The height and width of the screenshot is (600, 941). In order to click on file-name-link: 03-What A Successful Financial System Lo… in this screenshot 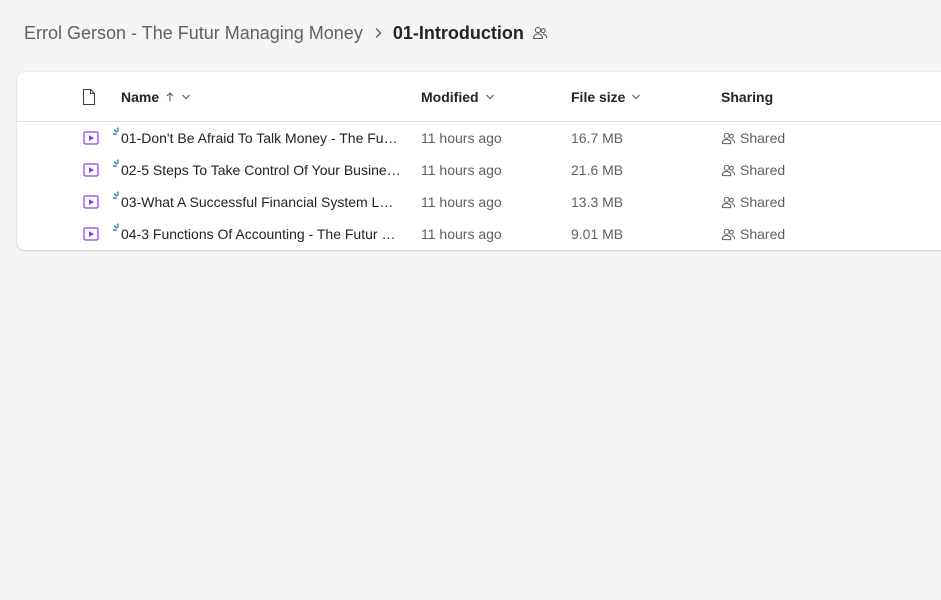, I will do `click(261, 202)`.